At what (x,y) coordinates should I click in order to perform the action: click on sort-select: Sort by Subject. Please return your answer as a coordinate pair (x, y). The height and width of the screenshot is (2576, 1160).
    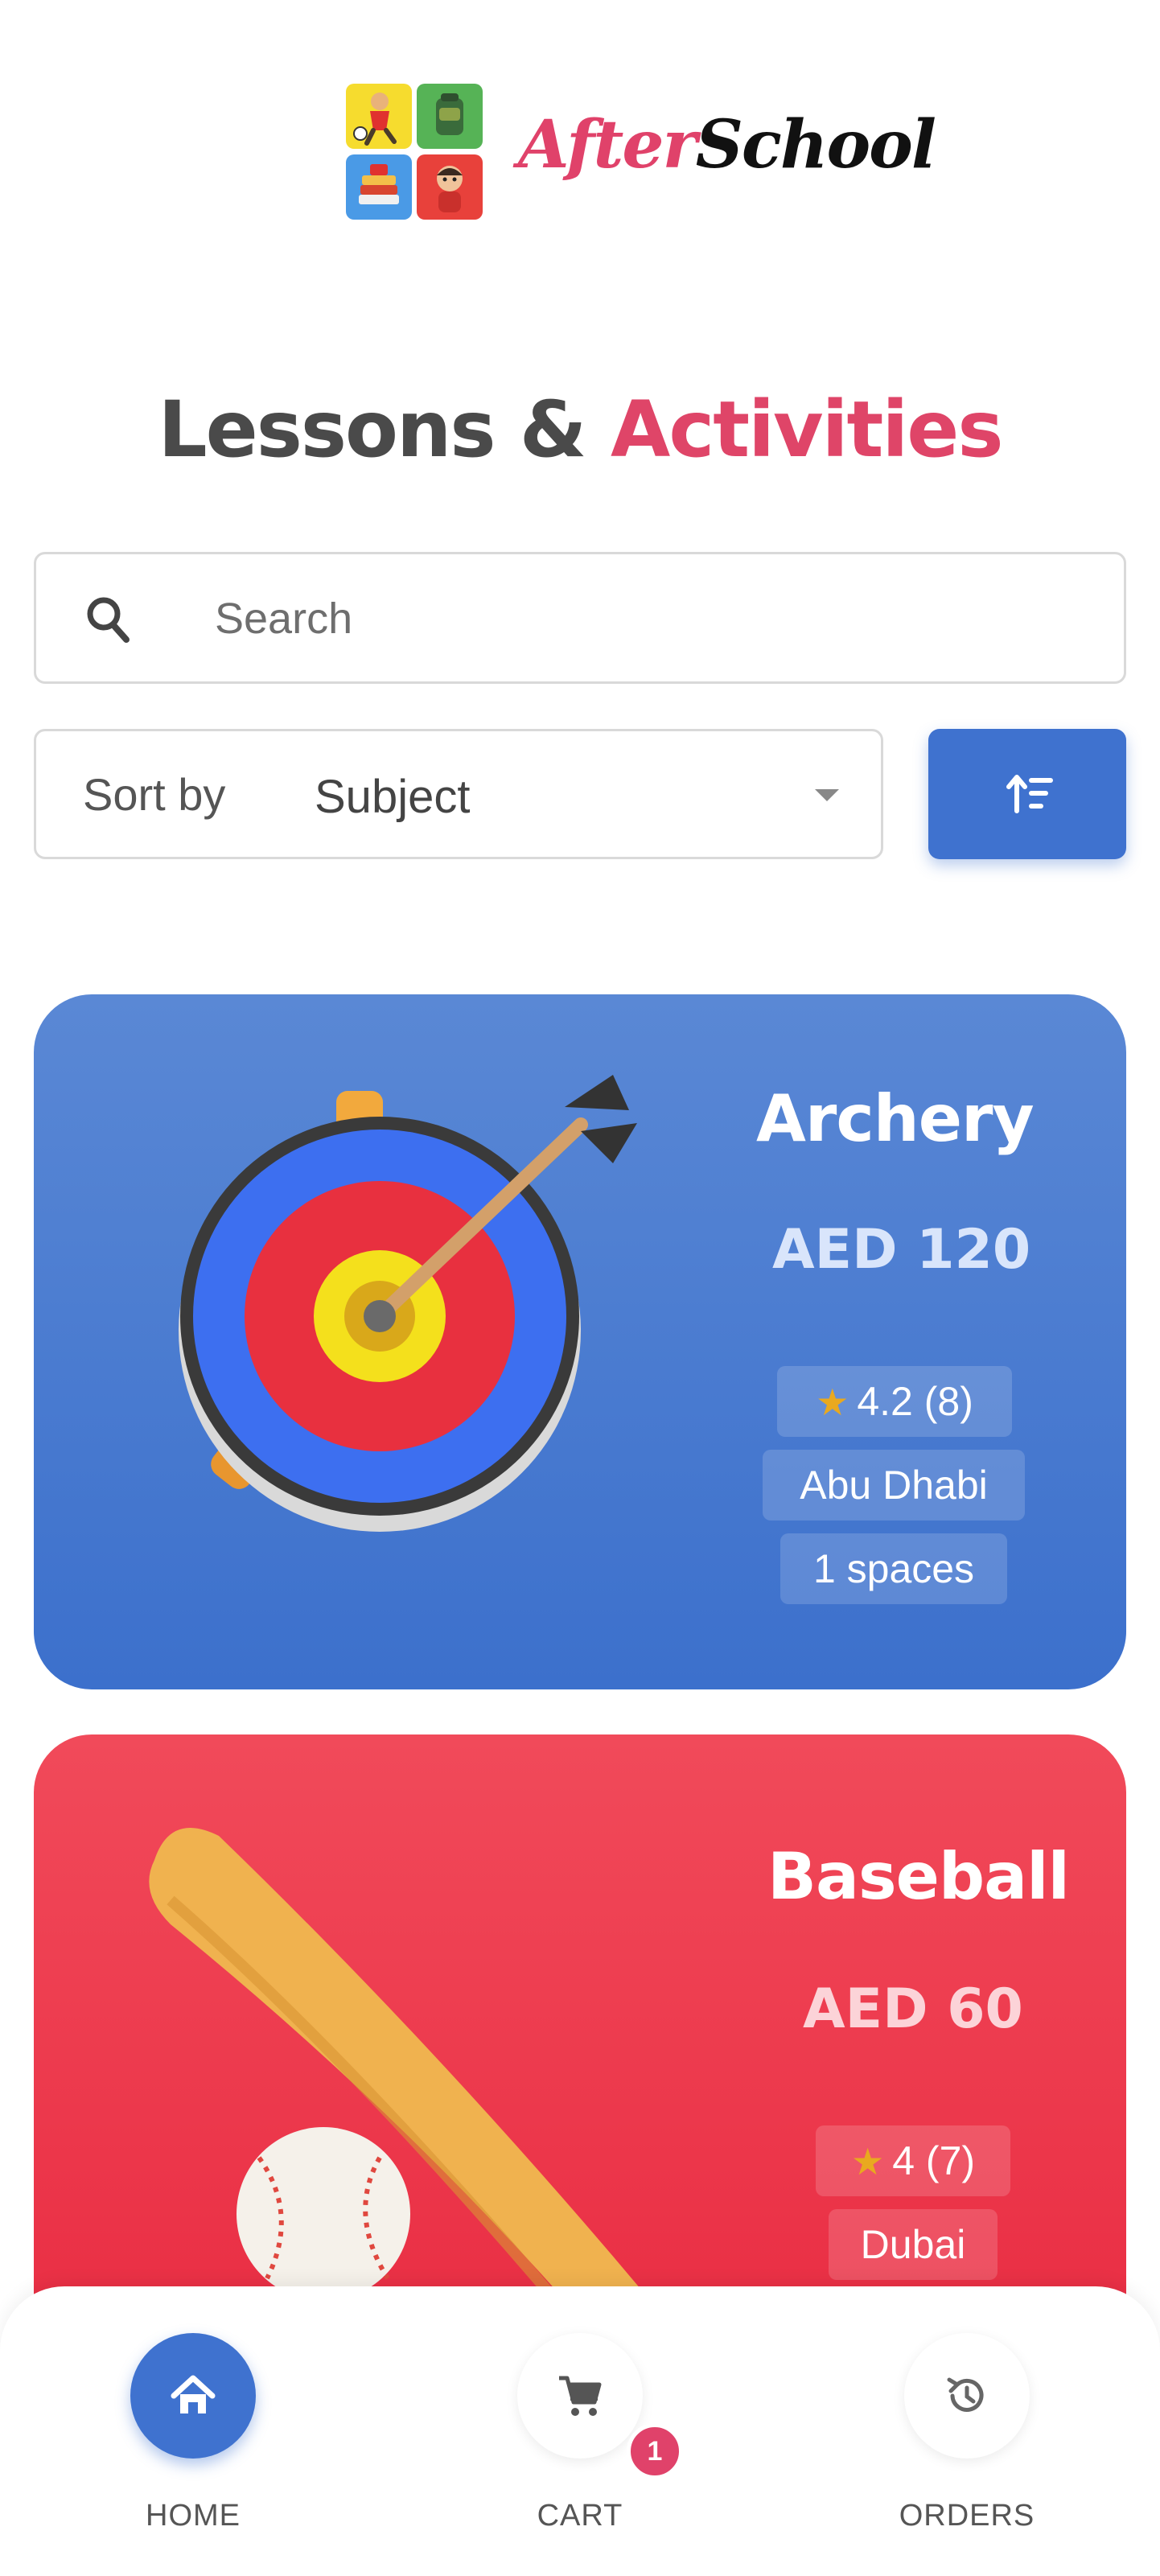
    Looking at the image, I should click on (458, 794).